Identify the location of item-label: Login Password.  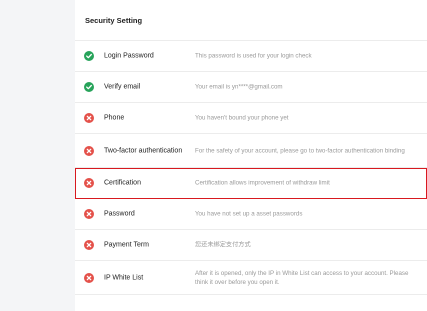
(129, 56).